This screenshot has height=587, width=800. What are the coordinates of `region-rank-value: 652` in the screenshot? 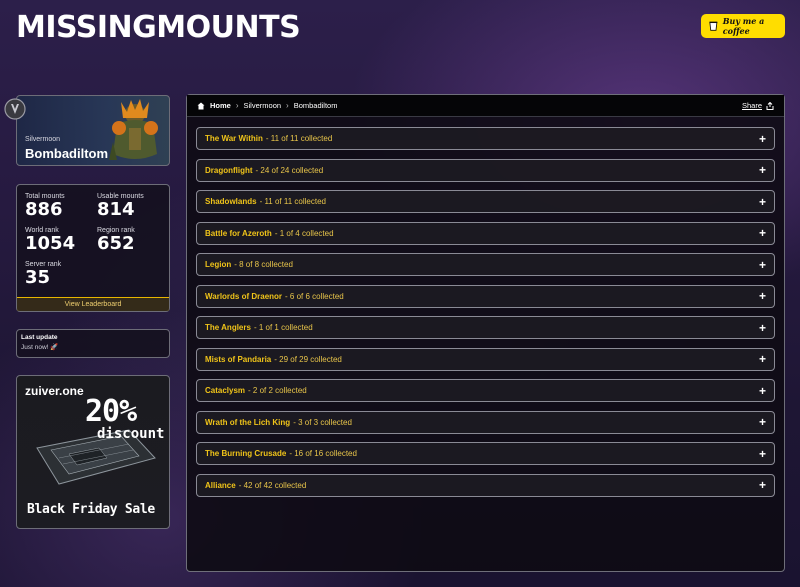 It's located at (116, 243).